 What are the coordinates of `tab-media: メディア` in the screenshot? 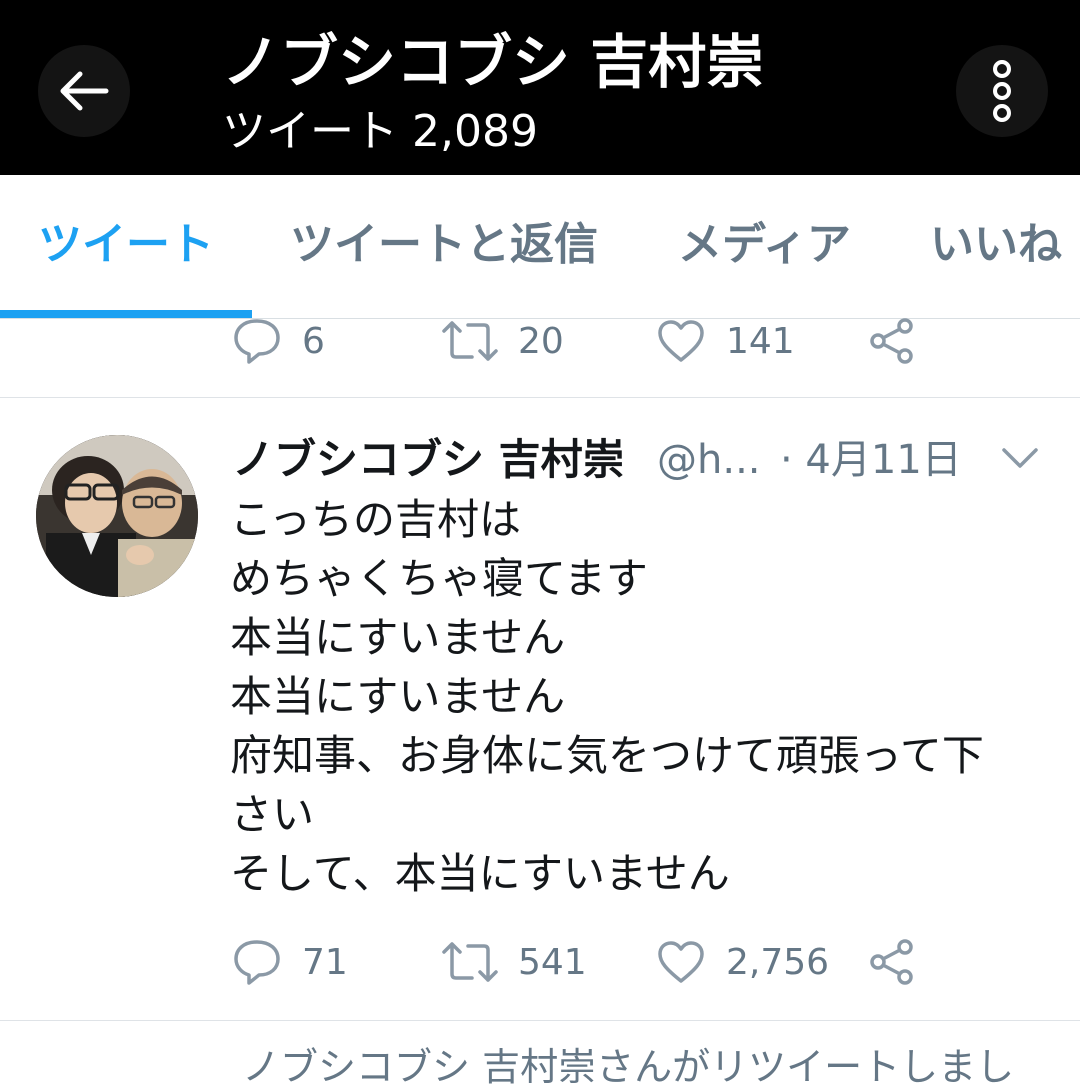 It's located at (764, 245).